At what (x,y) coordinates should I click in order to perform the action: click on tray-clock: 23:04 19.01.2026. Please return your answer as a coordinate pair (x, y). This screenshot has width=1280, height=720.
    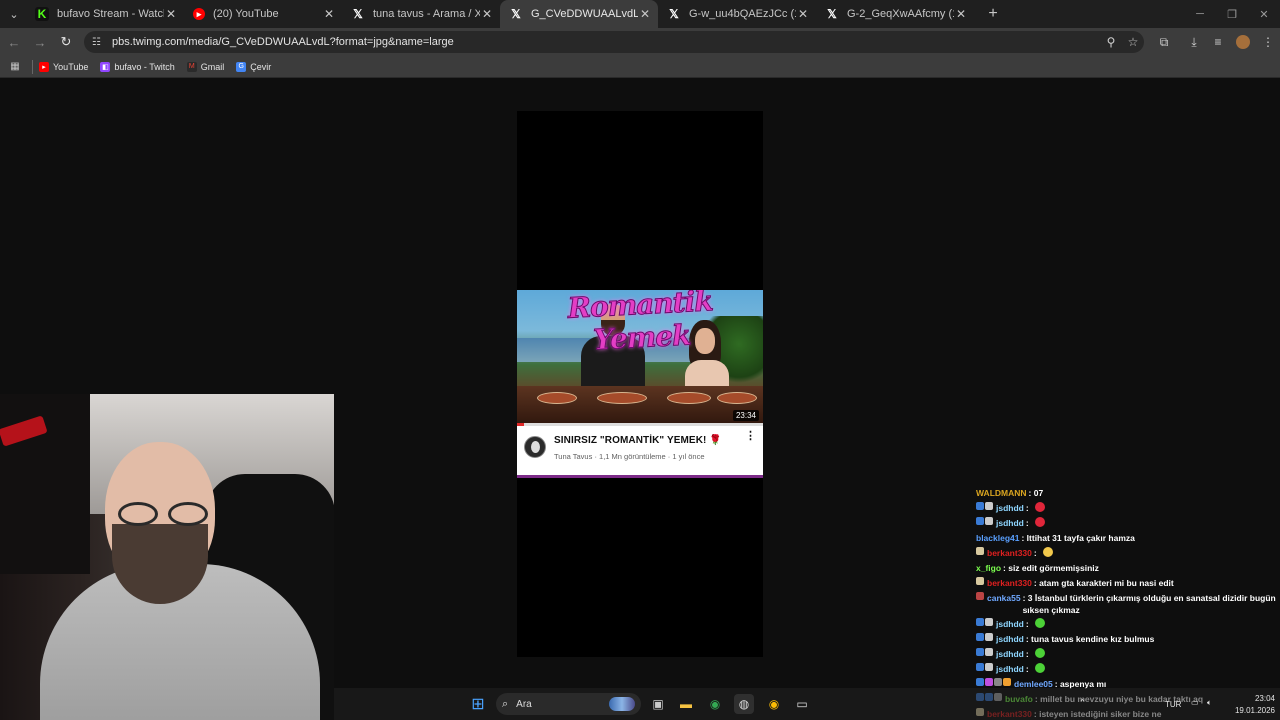
    Looking at the image, I should click on (1250, 705).